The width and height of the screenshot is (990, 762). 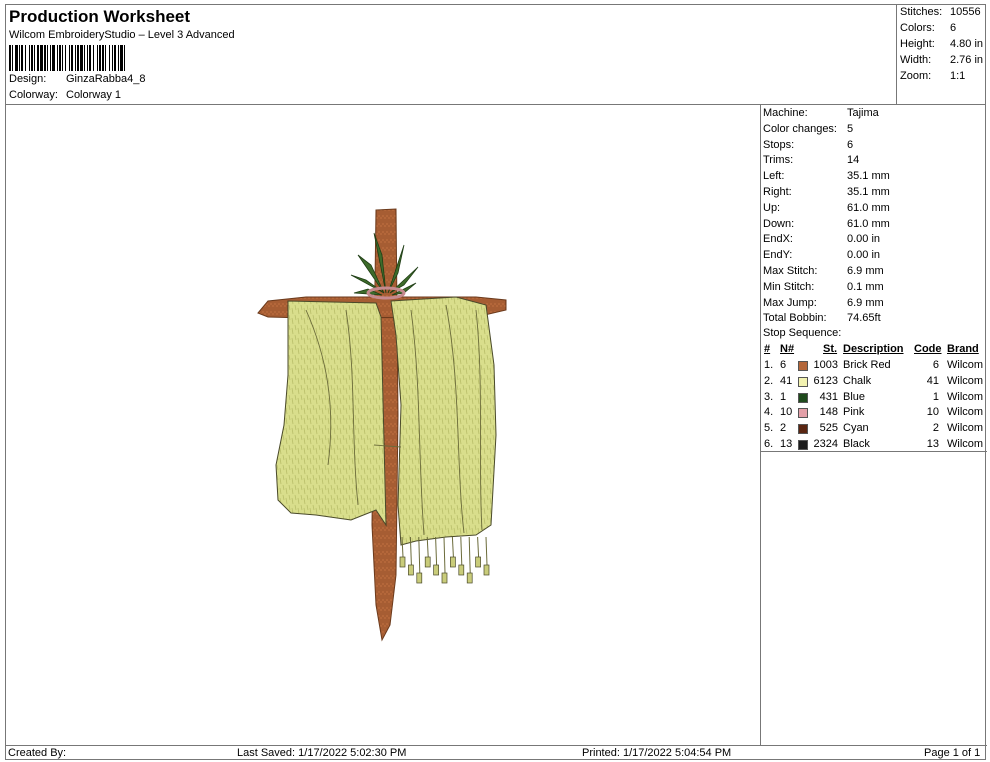 What do you see at coordinates (769, 380) in the screenshot?
I see `stop-index: 2.` at bounding box center [769, 380].